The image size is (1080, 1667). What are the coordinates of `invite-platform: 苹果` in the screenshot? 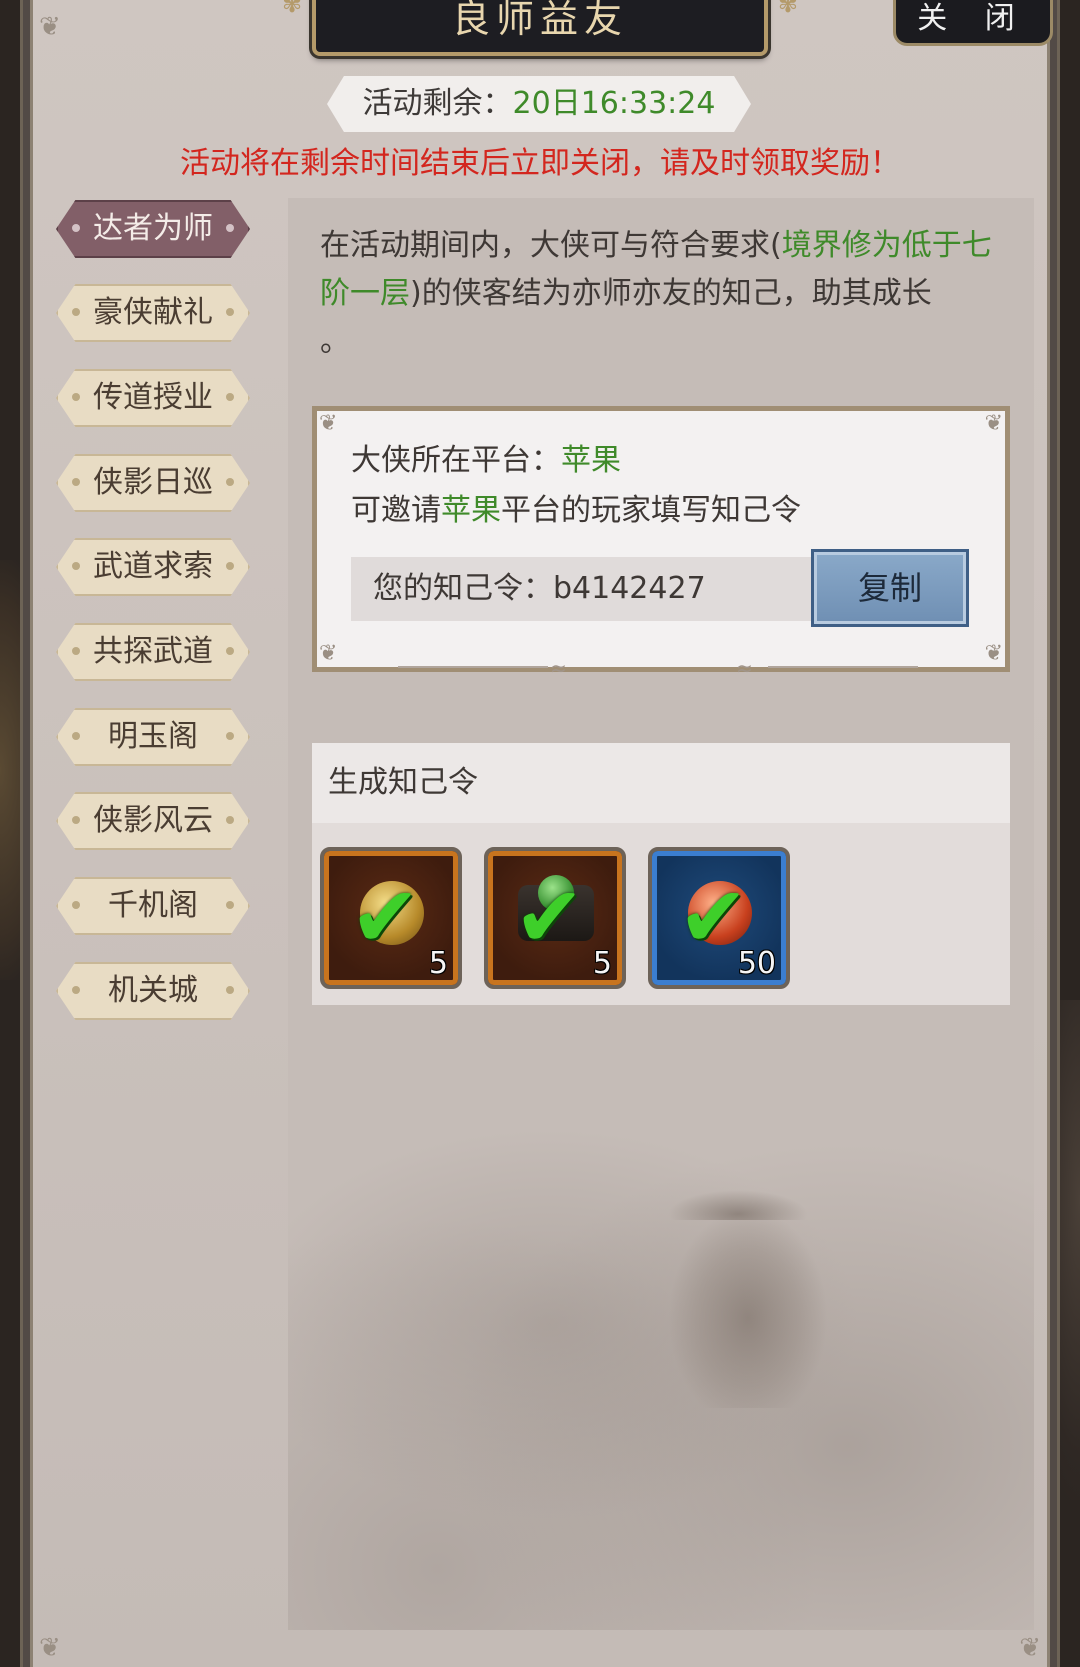 It's located at (471, 510).